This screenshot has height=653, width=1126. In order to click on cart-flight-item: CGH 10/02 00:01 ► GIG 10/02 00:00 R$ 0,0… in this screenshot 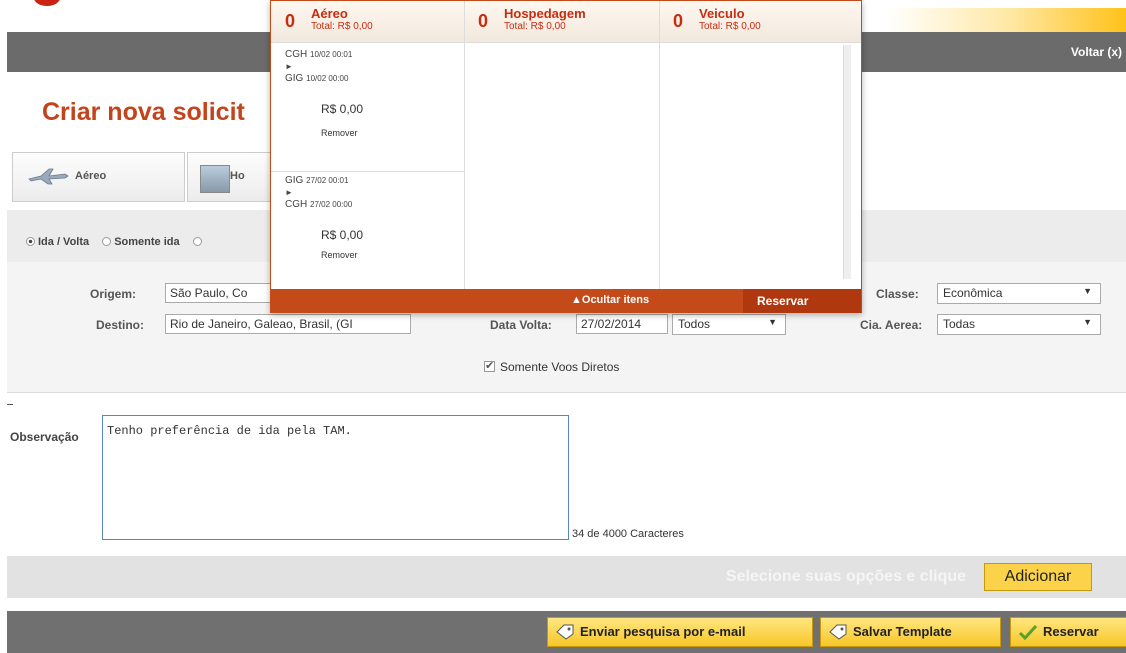, I will do `click(324, 93)`.